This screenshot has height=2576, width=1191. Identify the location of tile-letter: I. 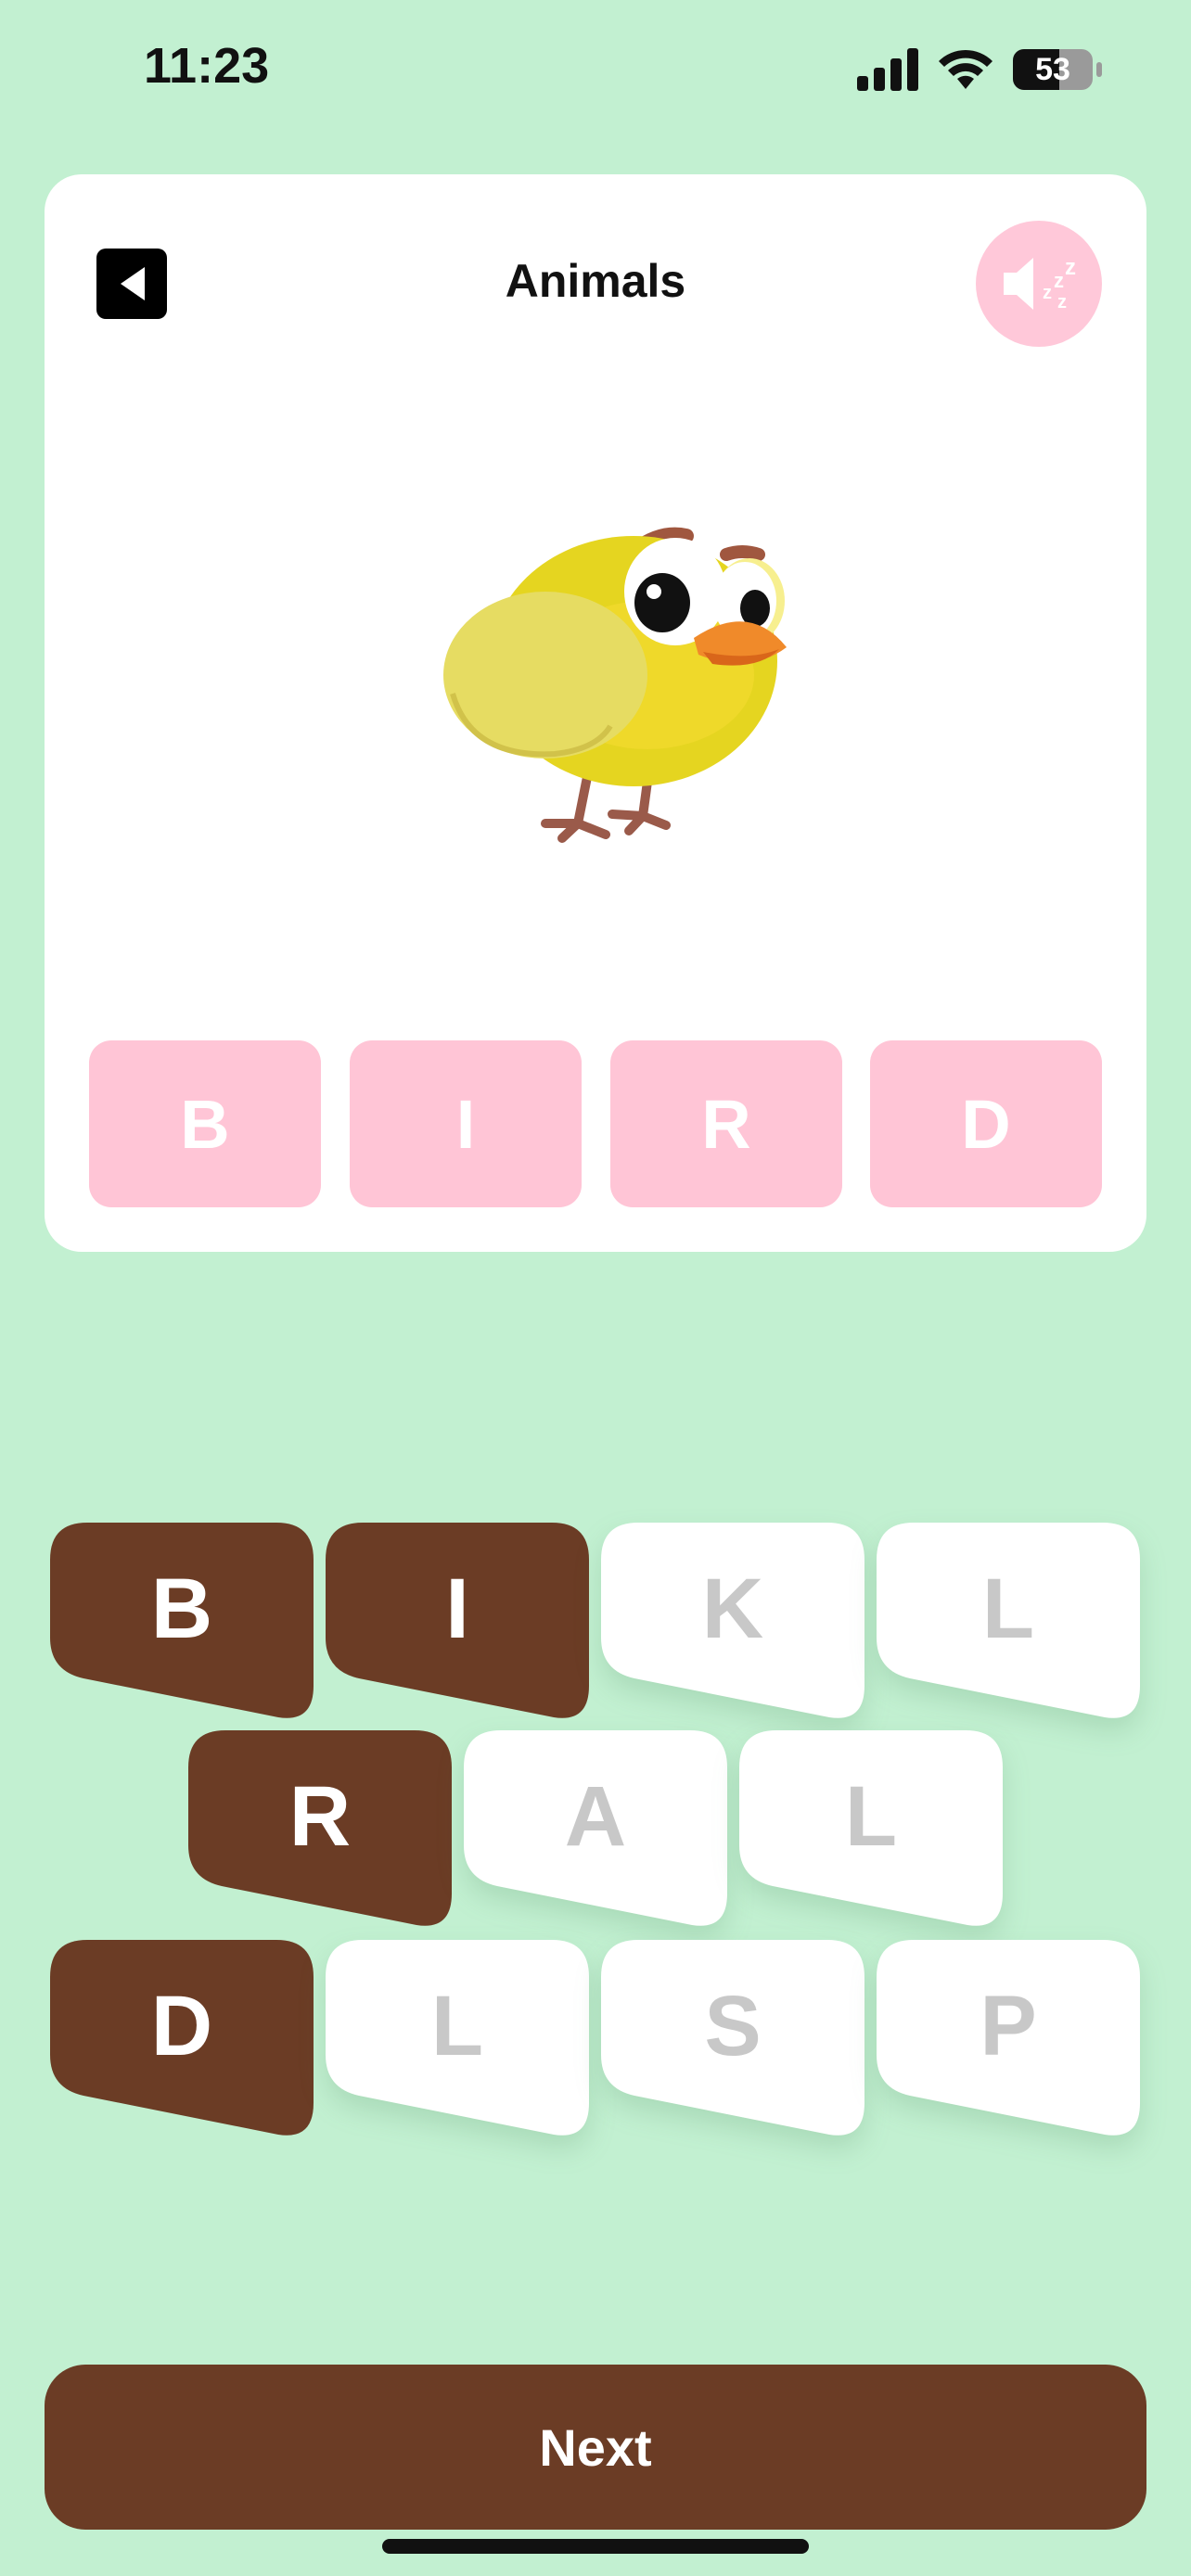
(457, 1608).